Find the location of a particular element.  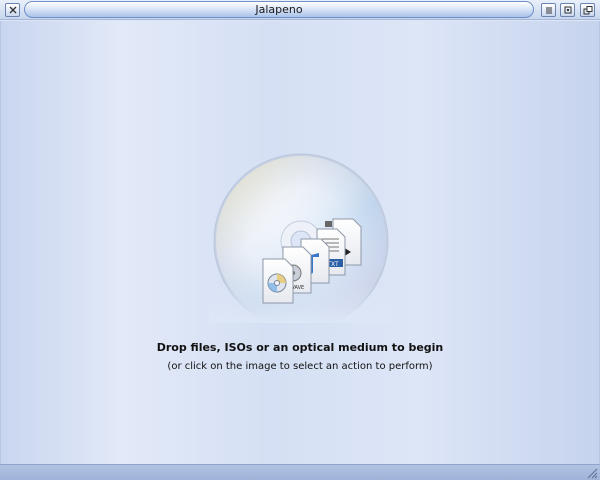

title-pill: Jalapeno is located at coordinates (279, 9).